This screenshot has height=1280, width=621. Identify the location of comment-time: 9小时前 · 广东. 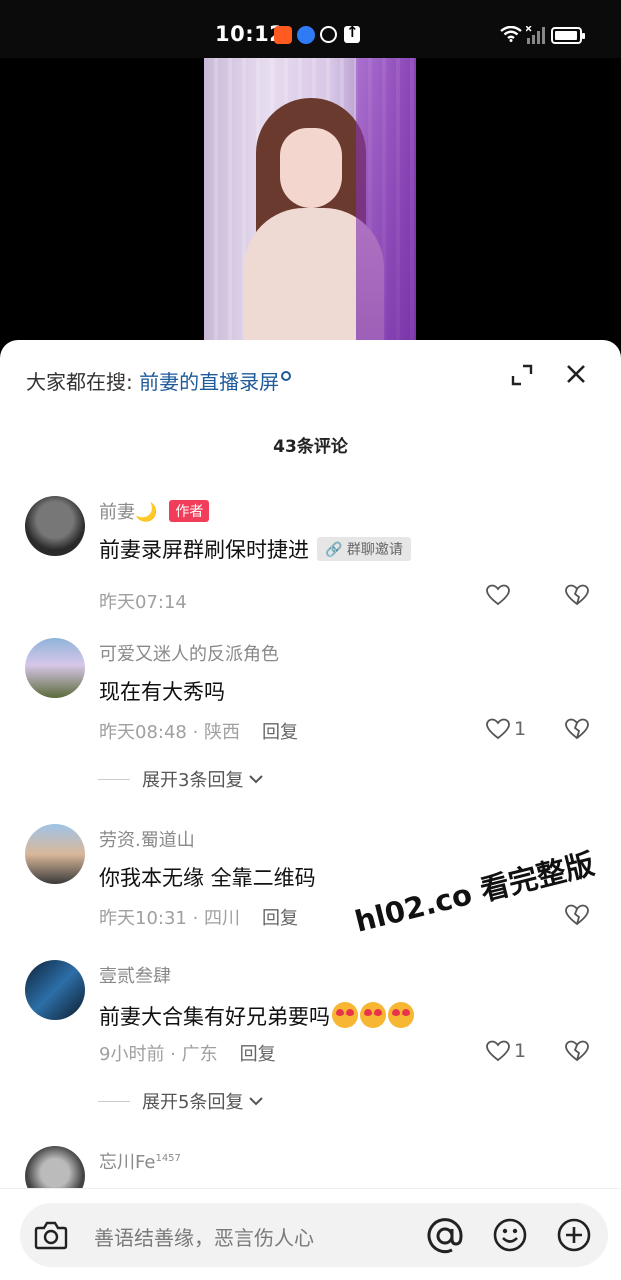
(158, 1054).